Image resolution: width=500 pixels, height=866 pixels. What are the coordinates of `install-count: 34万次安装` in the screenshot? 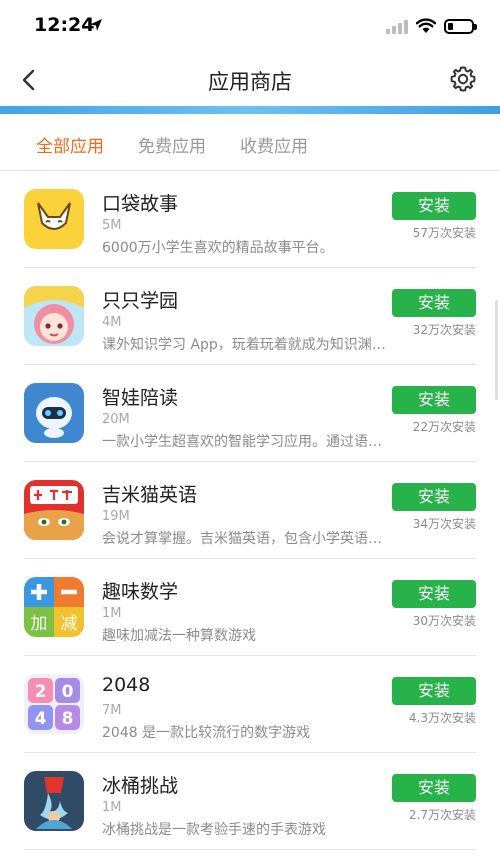 It's located at (444, 524).